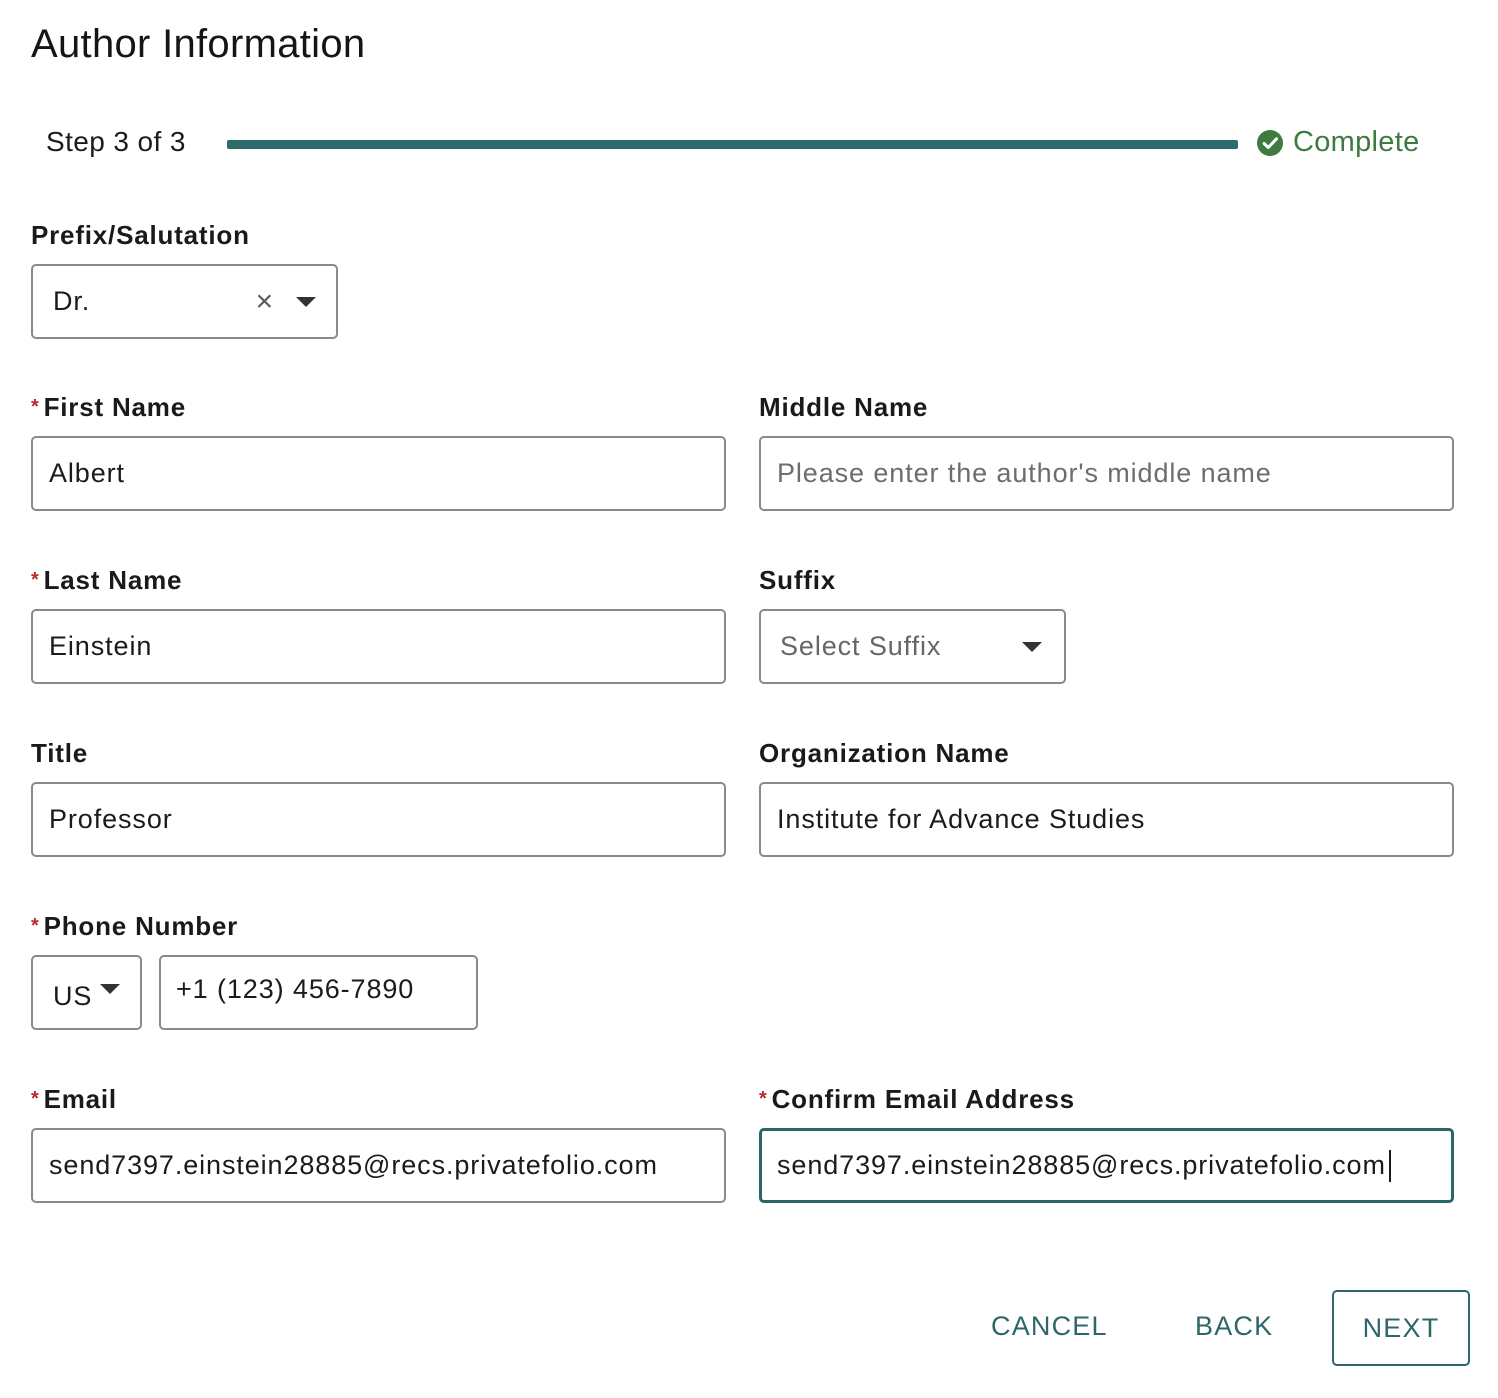 Image resolution: width=1498 pixels, height=1398 pixels. I want to click on phone-field: +1 (123) 456-7890, so click(318, 992).